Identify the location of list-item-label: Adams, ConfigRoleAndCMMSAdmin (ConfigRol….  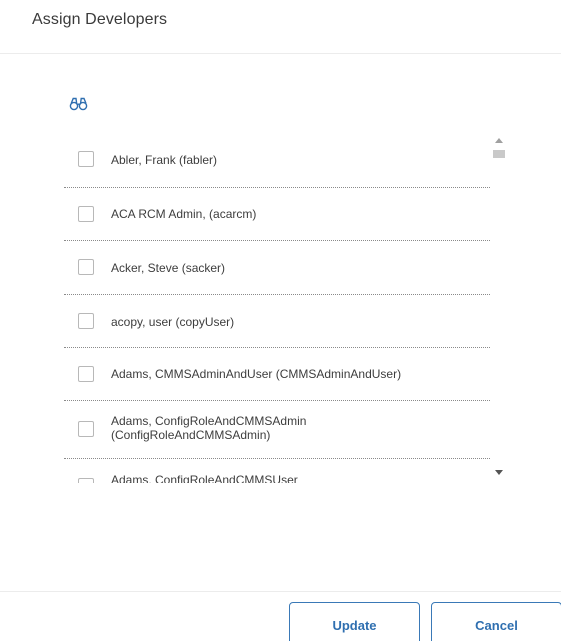
(209, 428).